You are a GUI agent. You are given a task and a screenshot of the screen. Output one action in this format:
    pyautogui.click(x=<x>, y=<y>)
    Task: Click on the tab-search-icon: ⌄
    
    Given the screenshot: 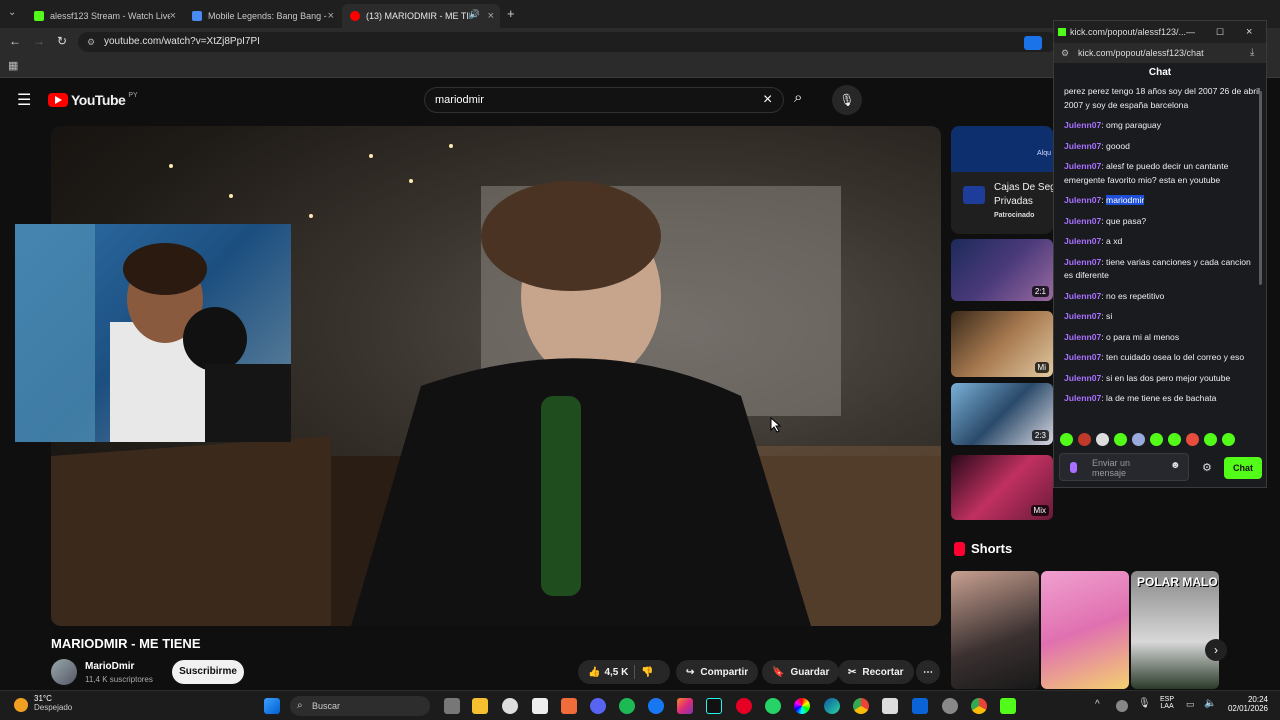 What is the action you would take?
    pyautogui.click(x=12, y=12)
    